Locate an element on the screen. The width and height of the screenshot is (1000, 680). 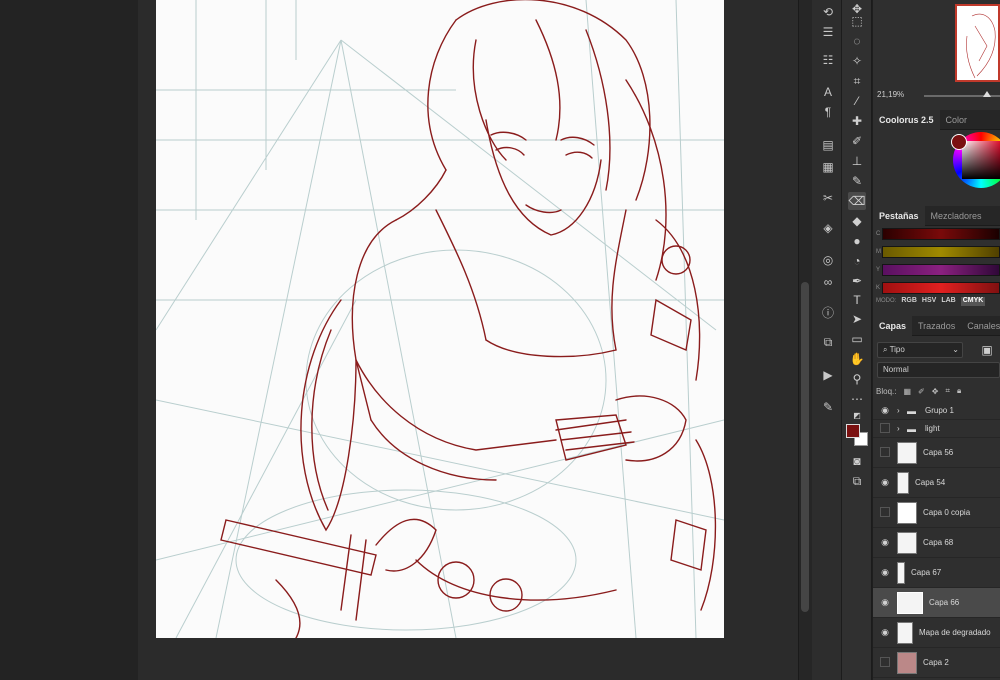
paragraph-icon: ¶ is located at coordinates (828, 112).